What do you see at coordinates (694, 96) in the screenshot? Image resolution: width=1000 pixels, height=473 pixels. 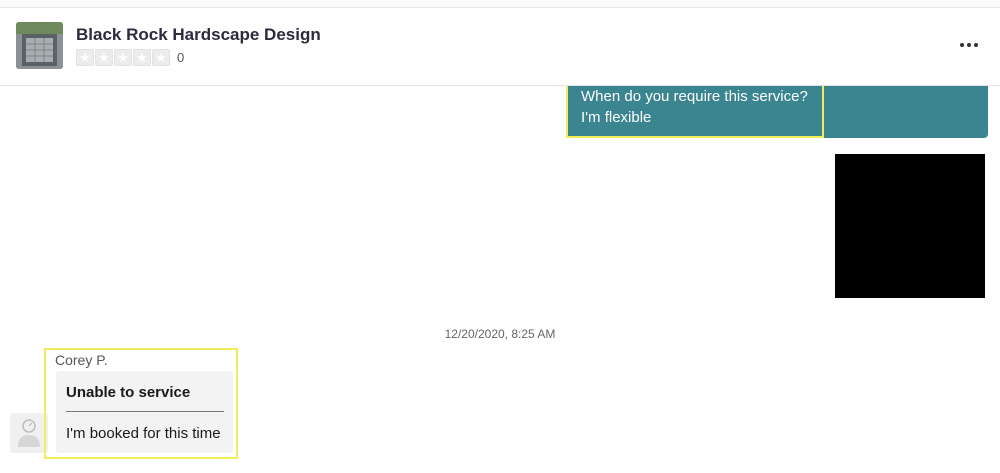 I see `message-question: When do you require this service?` at bounding box center [694, 96].